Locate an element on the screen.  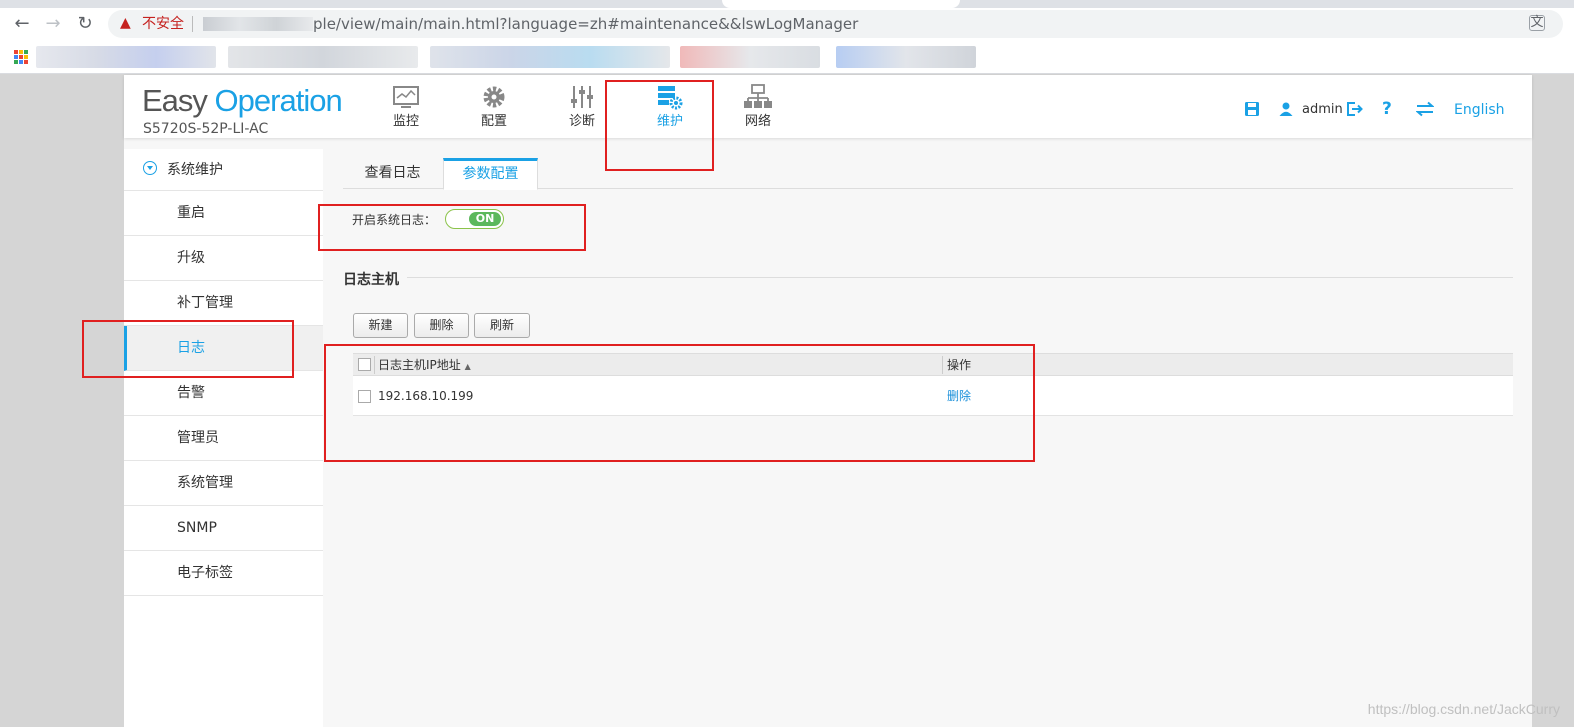
url-host-blurred is located at coordinates (258, 24).